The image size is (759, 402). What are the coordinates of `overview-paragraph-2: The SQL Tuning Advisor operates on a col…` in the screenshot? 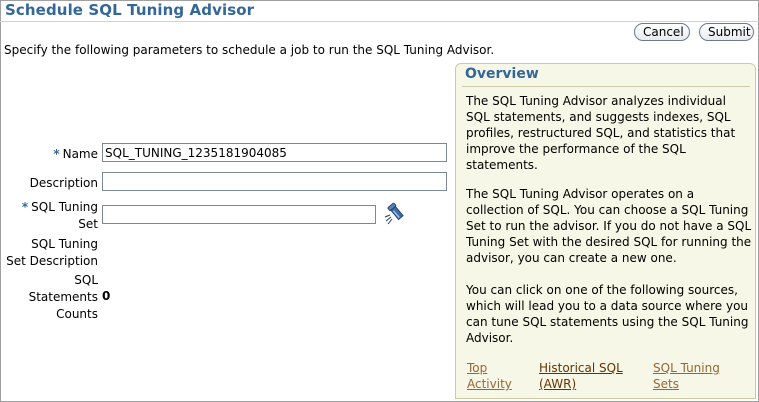 It's located at (609, 226).